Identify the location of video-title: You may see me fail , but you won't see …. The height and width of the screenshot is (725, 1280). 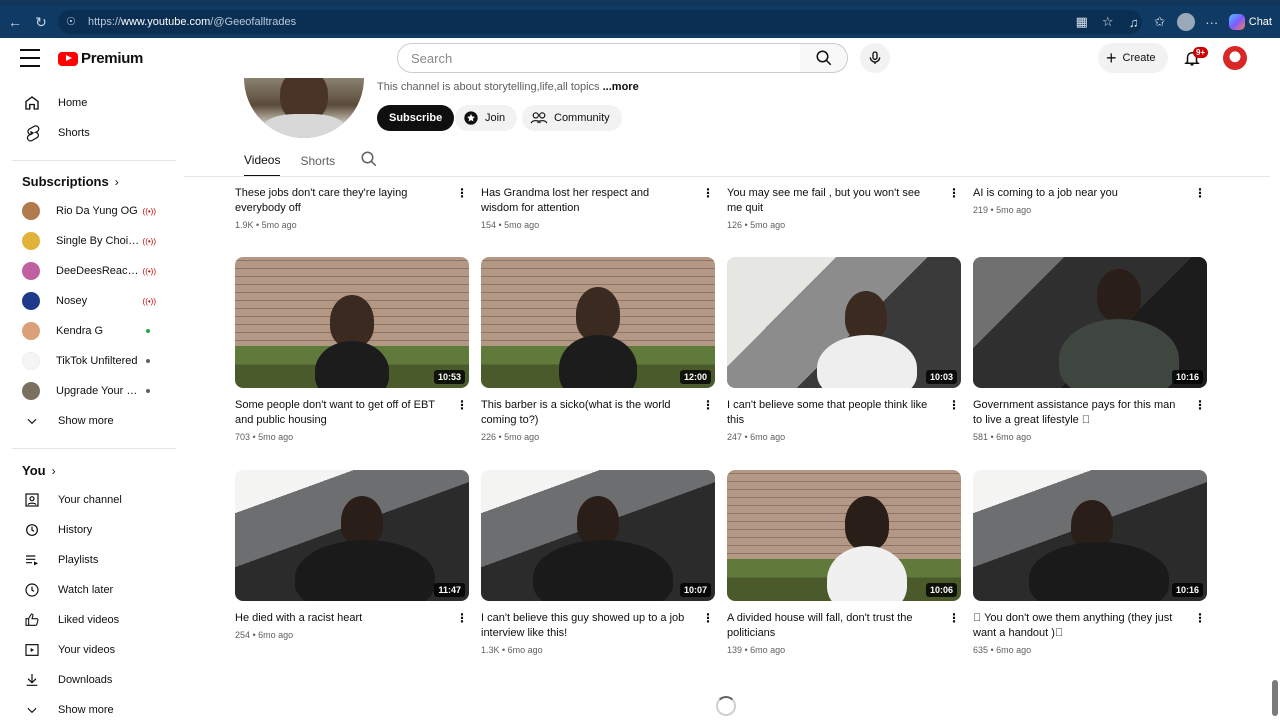
(829, 201).